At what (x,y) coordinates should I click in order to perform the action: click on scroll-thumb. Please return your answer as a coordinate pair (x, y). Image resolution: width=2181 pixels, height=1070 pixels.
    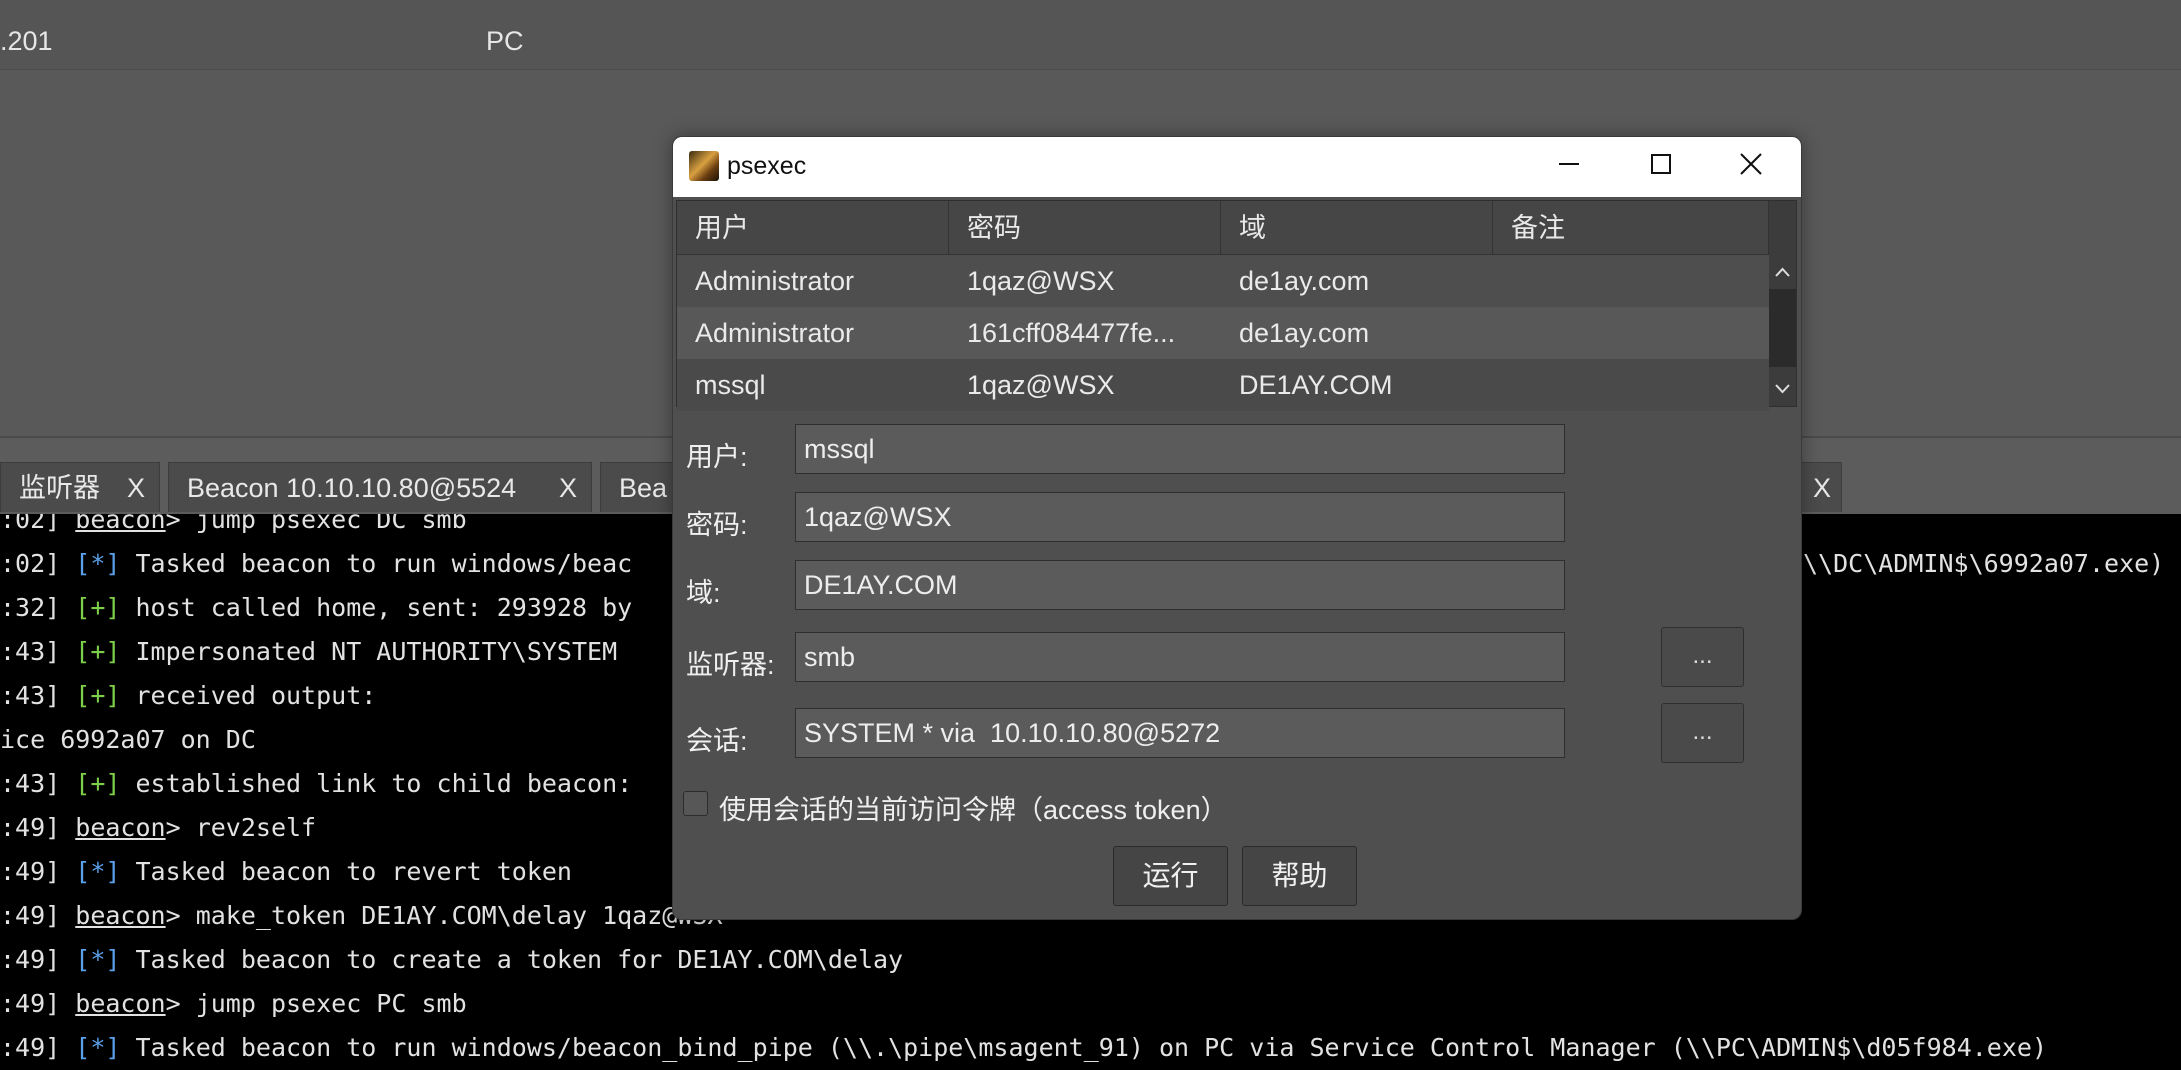
    Looking at the image, I should click on (1782, 328).